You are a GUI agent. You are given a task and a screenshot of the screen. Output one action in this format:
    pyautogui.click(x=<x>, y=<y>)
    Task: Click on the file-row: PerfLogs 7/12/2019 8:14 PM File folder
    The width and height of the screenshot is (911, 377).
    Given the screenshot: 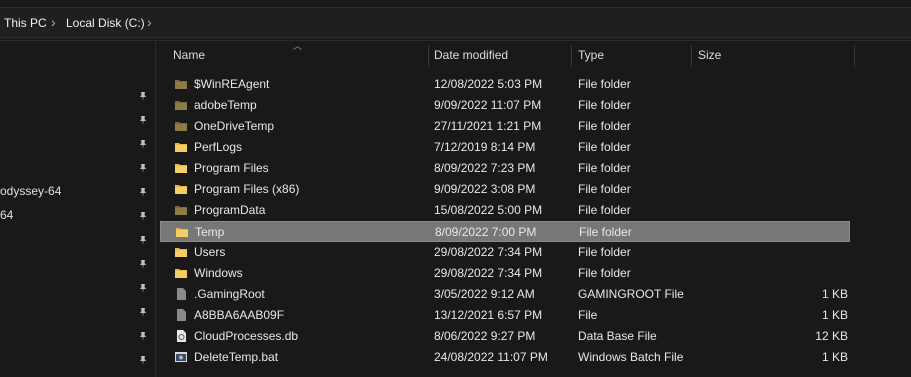 What is the action you would take?
    pyautogui.click(x=505, y=147)
    